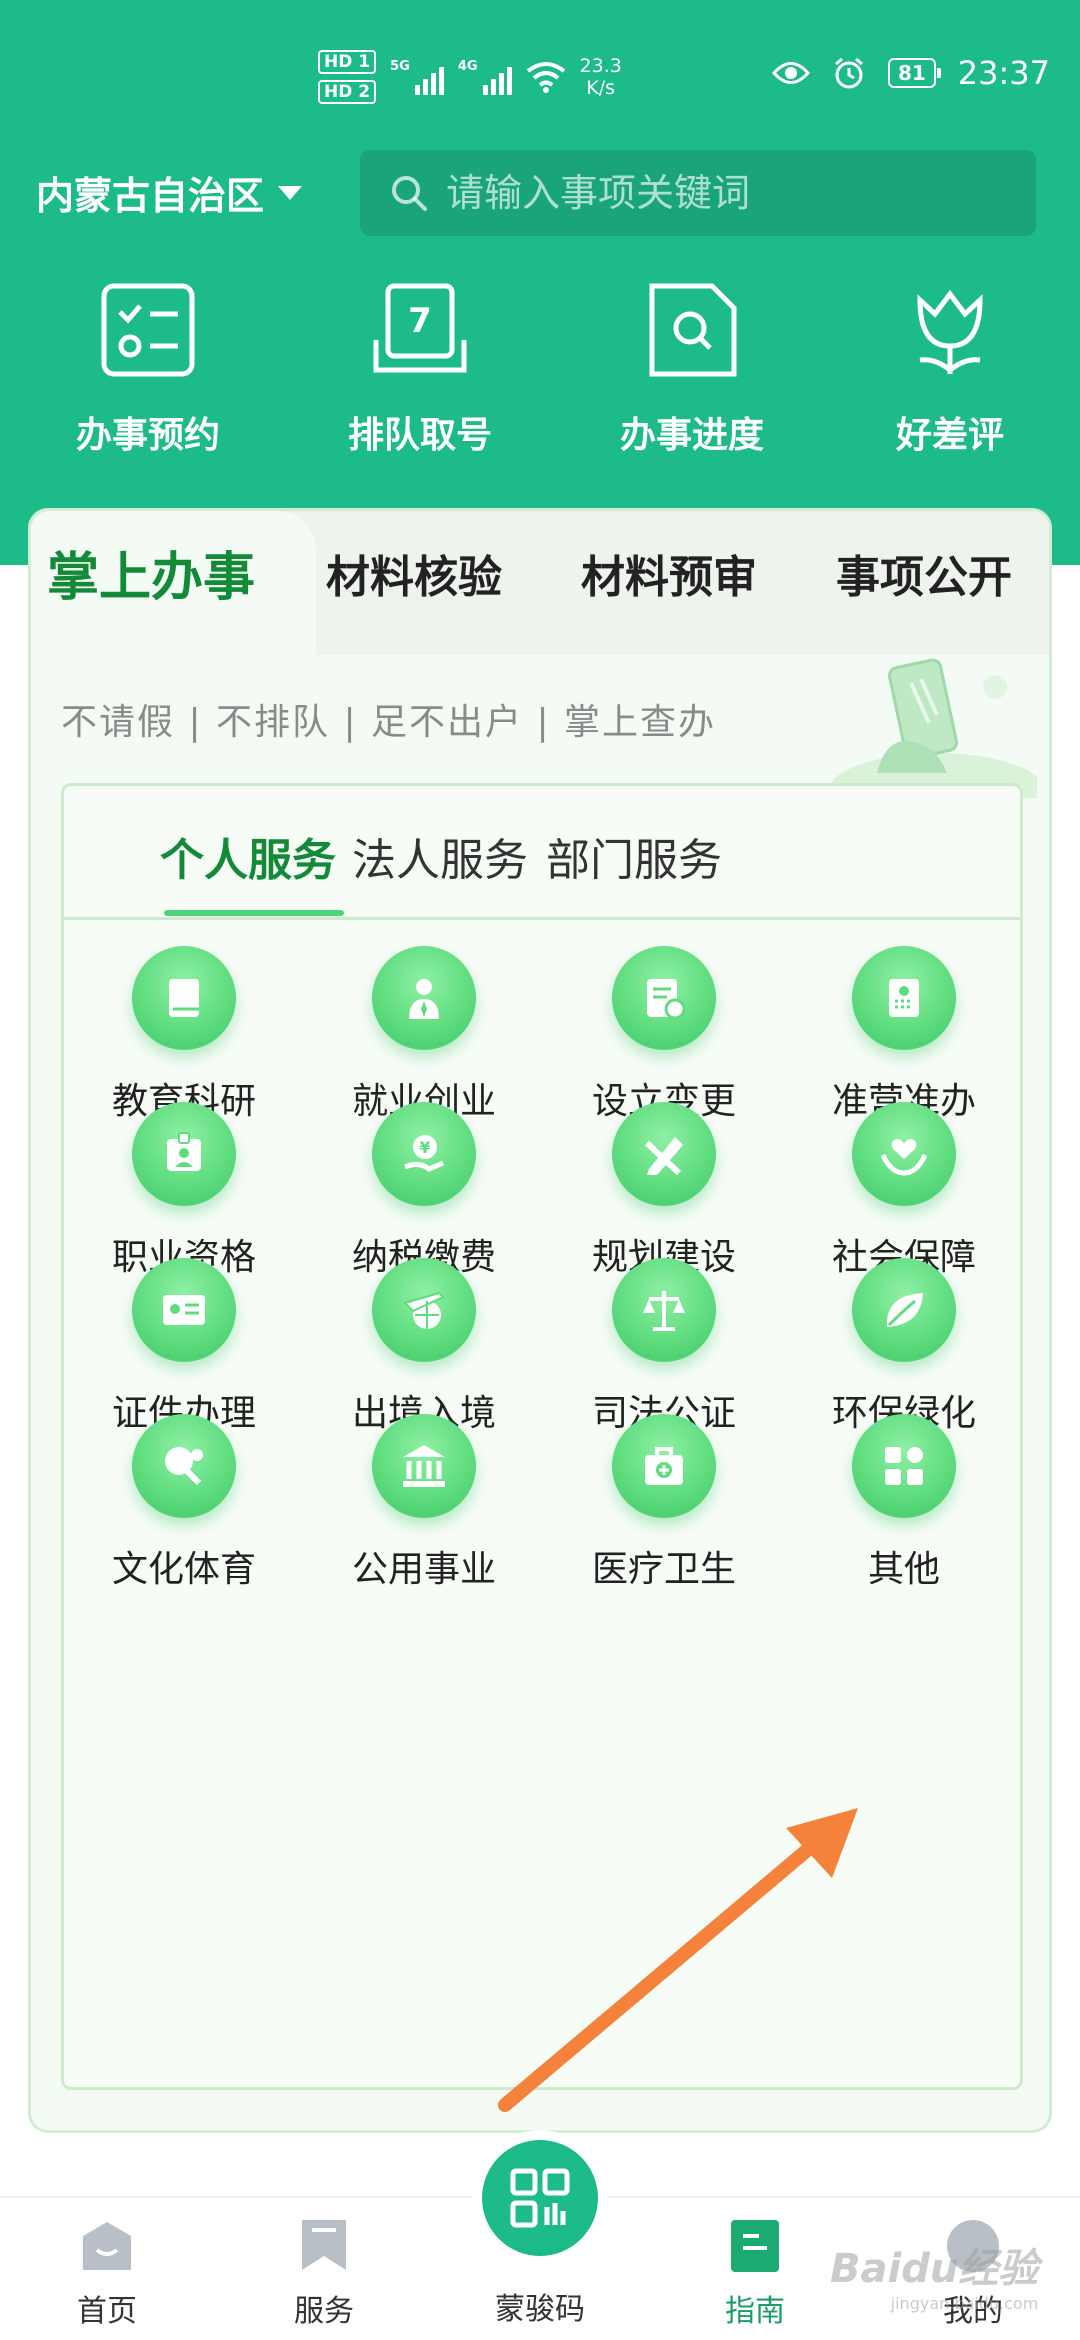 This screenshot has width=1080, height=2340. What do you see at coordinates (417, 77) in the screenshot?
I see `signal-5g-icon: 5G` at bounding box center [417, 77].